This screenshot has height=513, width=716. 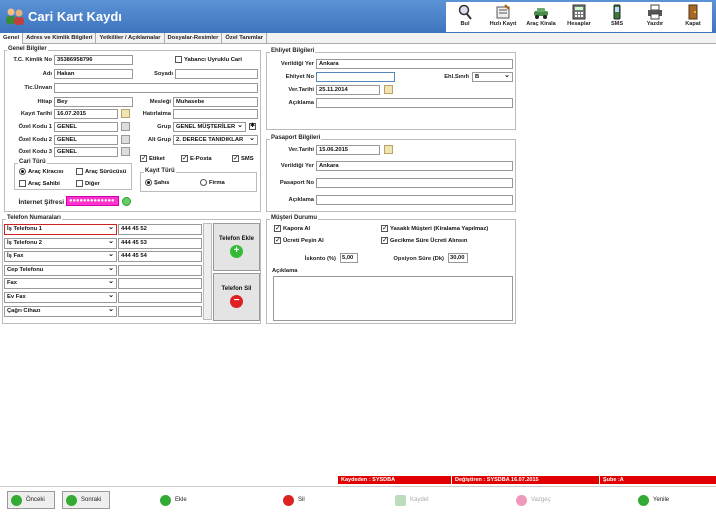 What do you see at coordinates (79, 171) in the screenshot?
I see `arac-surucusu-checkbox` at bounding box center [79, 171].